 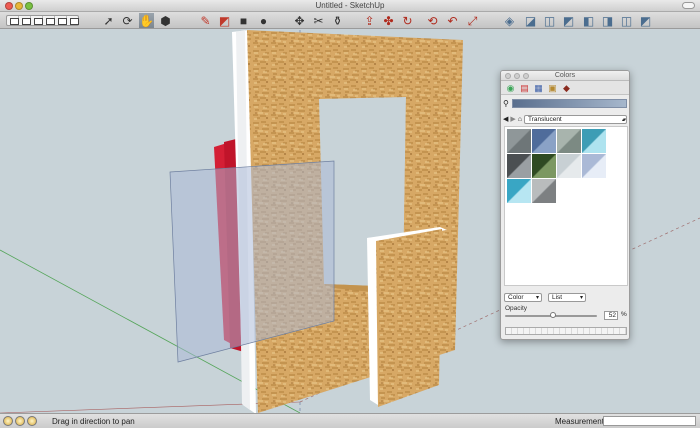 What do you see at coordinates (25, 20) in the screenshot?
I see `top-view-icon` at bounding box center [25, 20].